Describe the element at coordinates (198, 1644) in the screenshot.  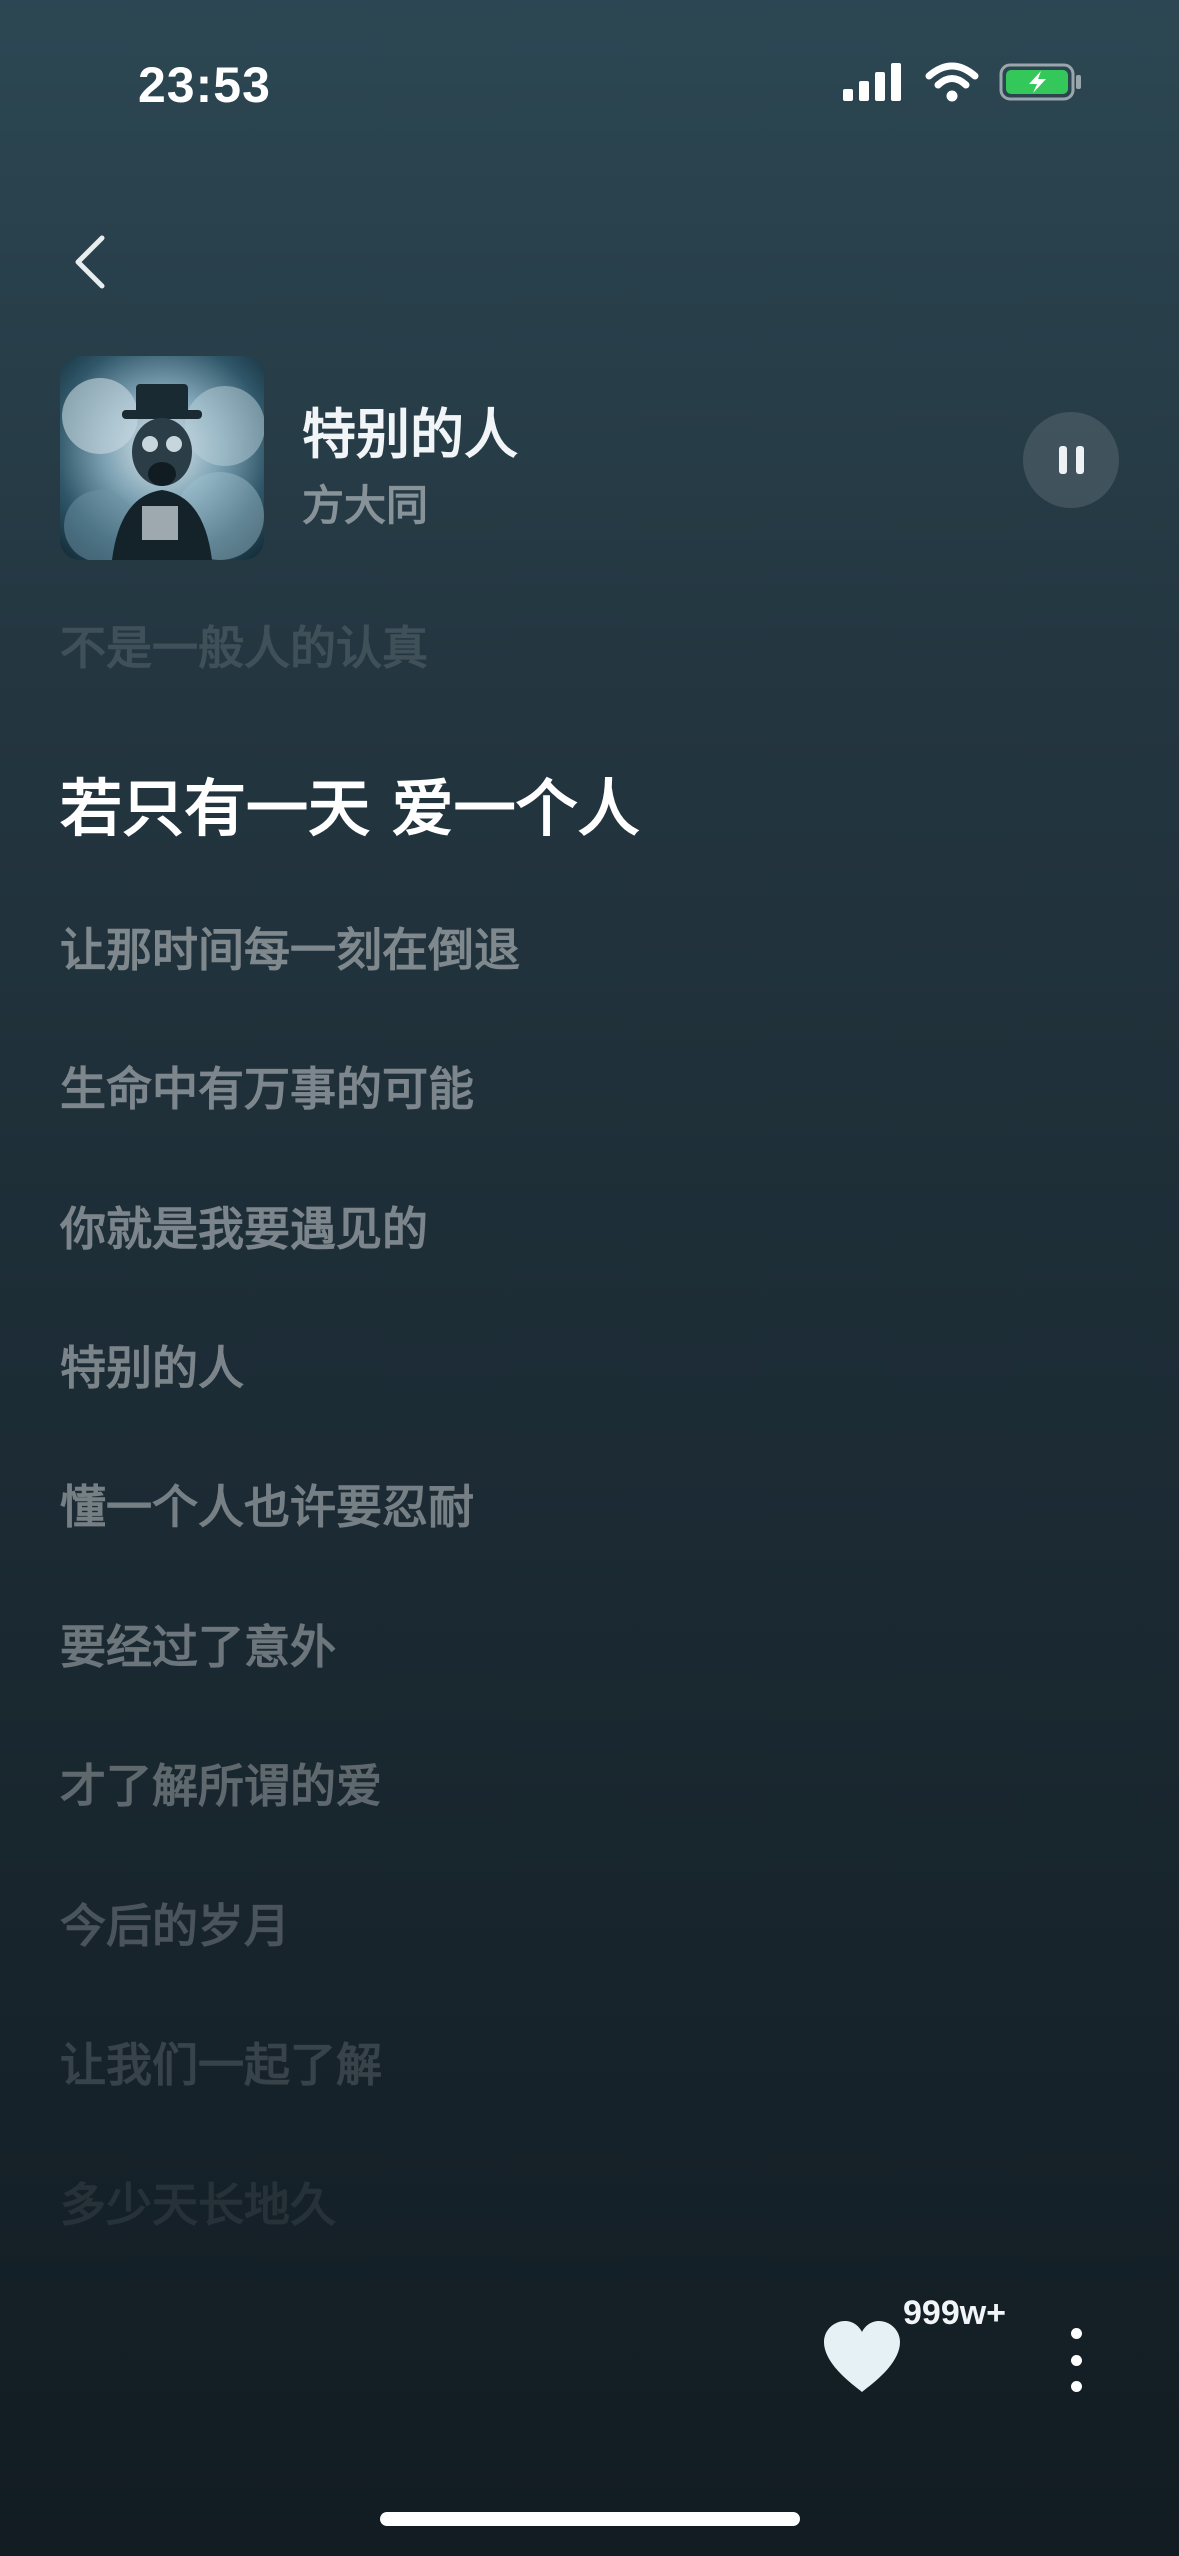
I see `lyric-line: 要经过了意外` at that location.